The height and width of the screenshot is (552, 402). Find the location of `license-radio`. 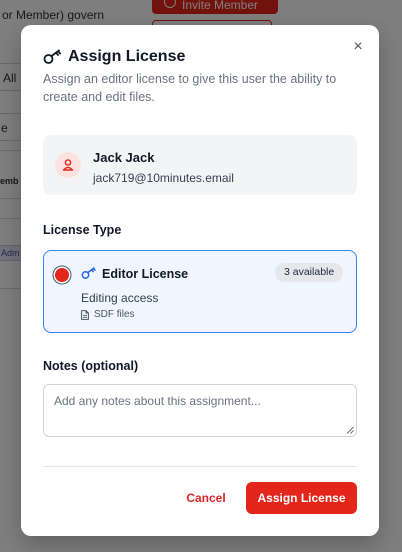

license-radio is located at coordinates (62, 275).